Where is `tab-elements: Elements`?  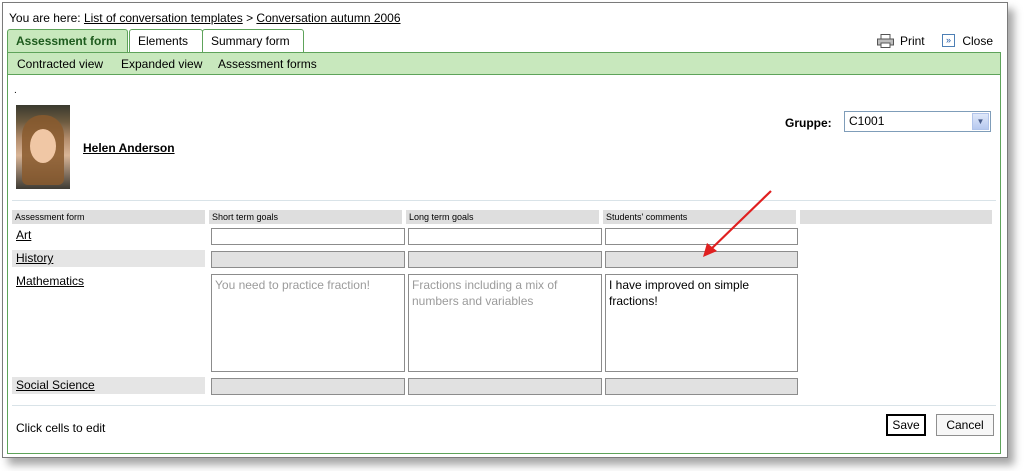 tab-elements: Elements is located at coordinates (166, 40).